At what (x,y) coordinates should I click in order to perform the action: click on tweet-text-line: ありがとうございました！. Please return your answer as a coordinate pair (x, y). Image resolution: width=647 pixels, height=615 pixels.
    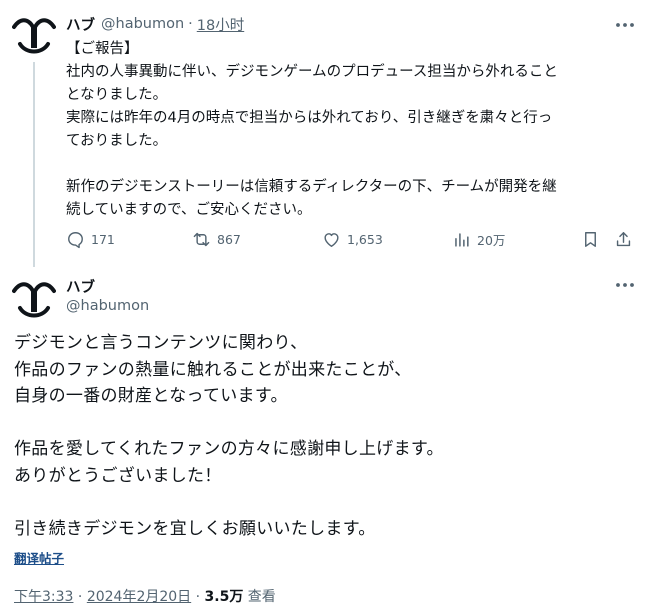
    Looking at the image, I should click on (118, 475).